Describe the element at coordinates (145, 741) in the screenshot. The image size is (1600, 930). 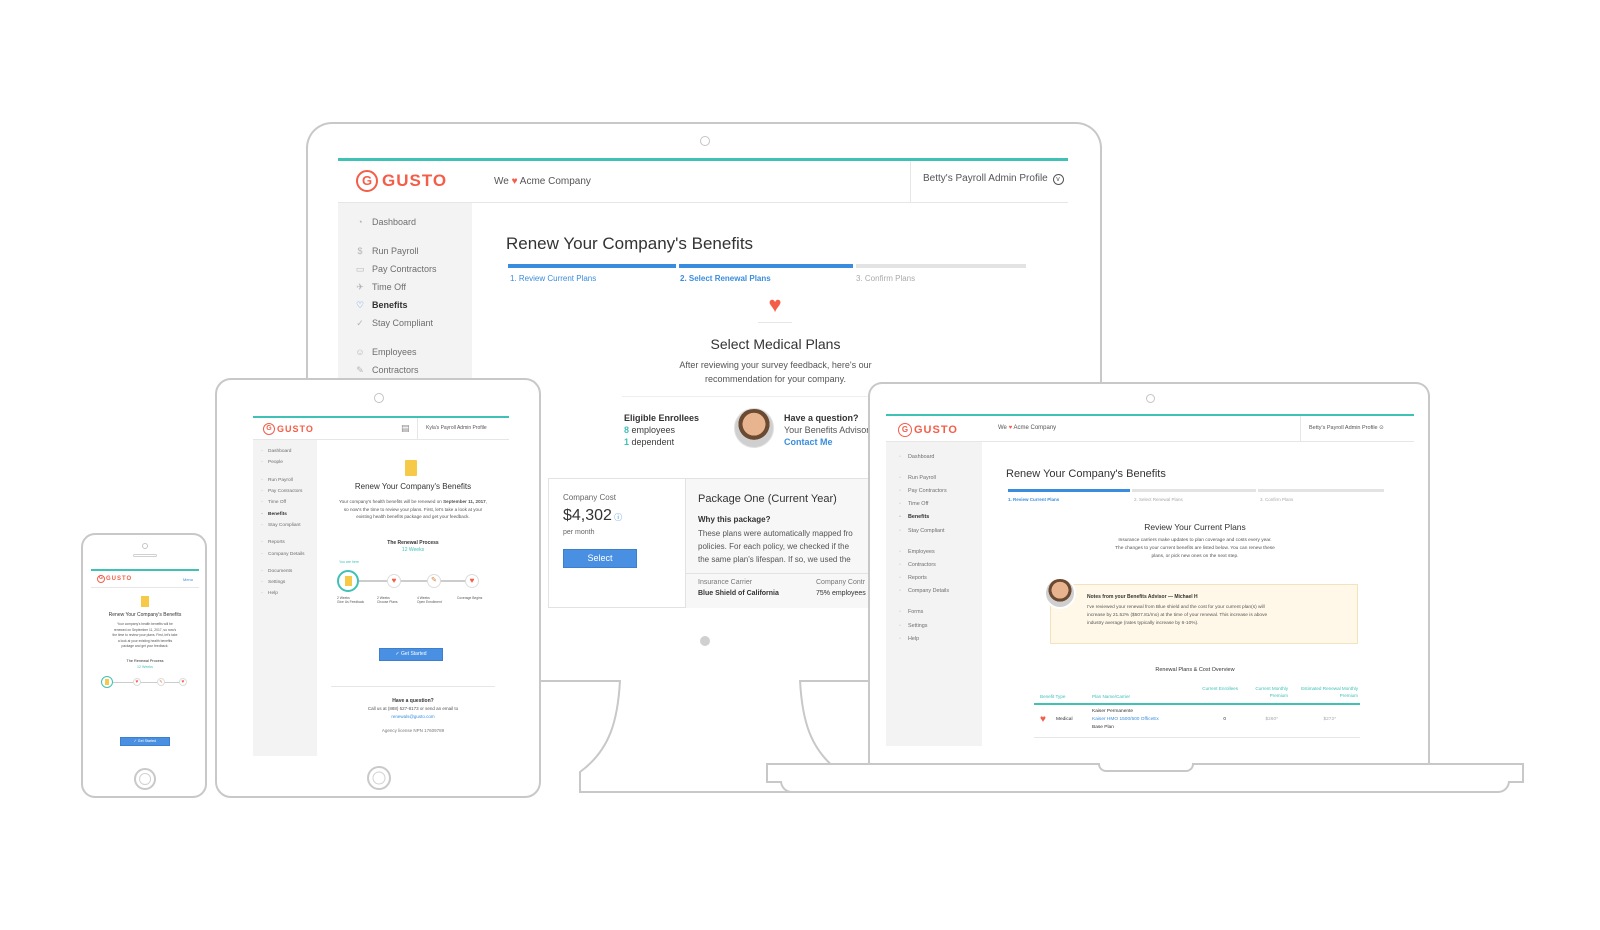
I see `phone-get-started-button: ✓ Get Started` at that location.